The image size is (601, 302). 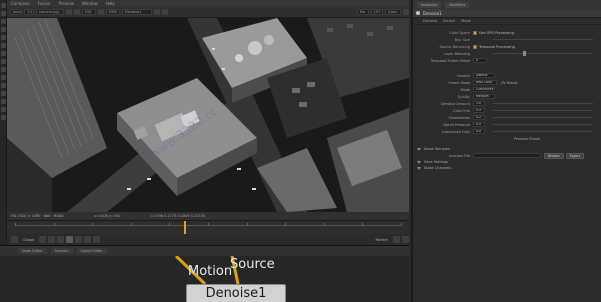 I want to click on param-row: Source Denoising Temporal Processing, so click(x=507, y=46).